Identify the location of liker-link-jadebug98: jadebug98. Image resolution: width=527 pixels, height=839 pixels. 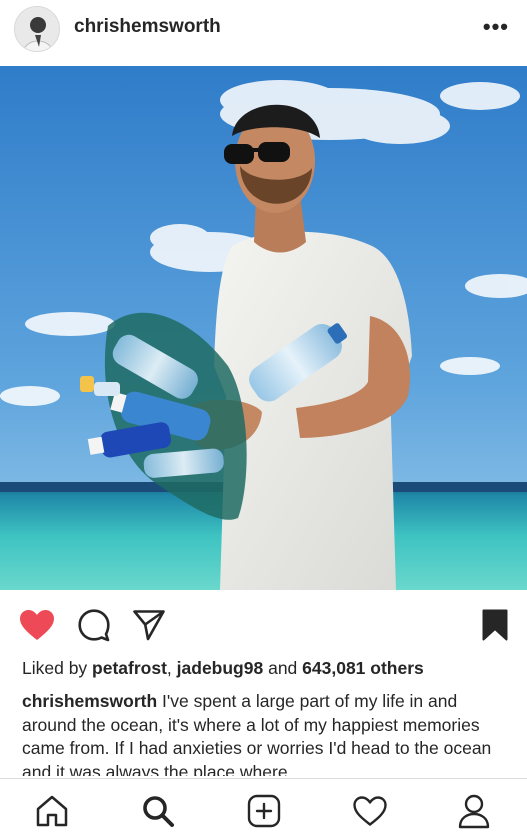
(220, 668).